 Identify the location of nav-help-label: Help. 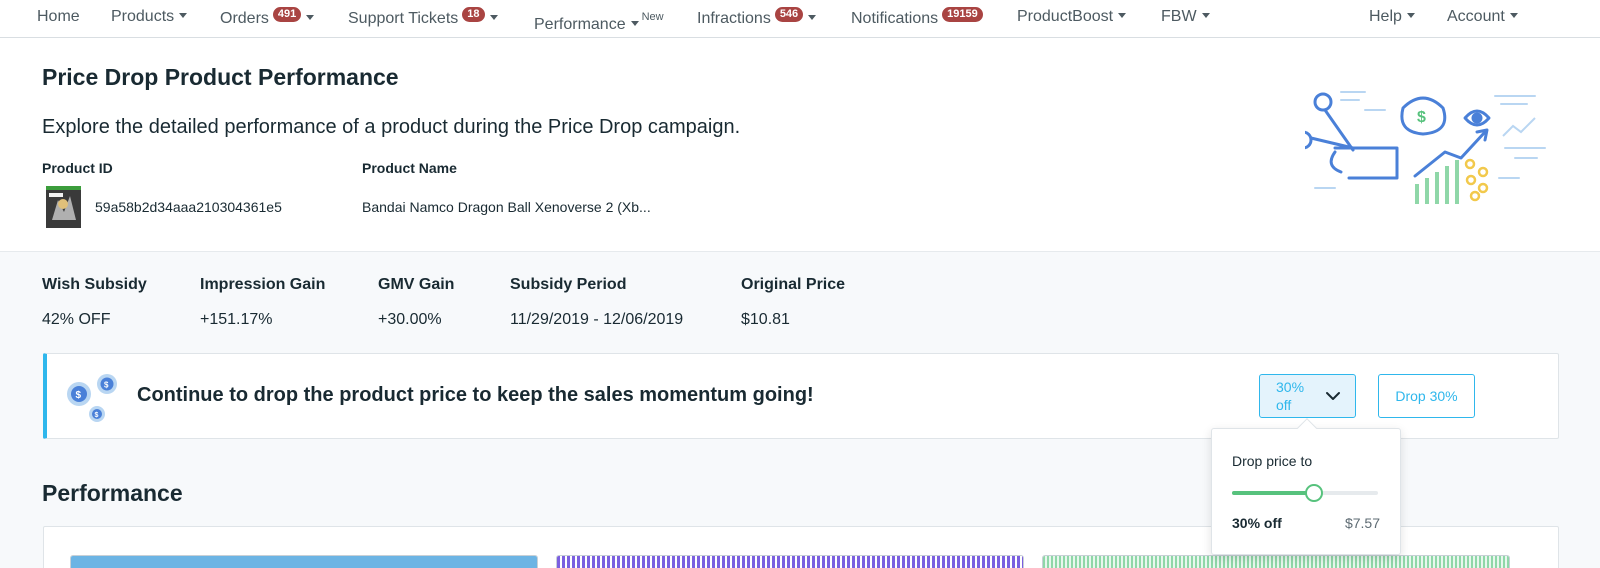
(1385, 16).